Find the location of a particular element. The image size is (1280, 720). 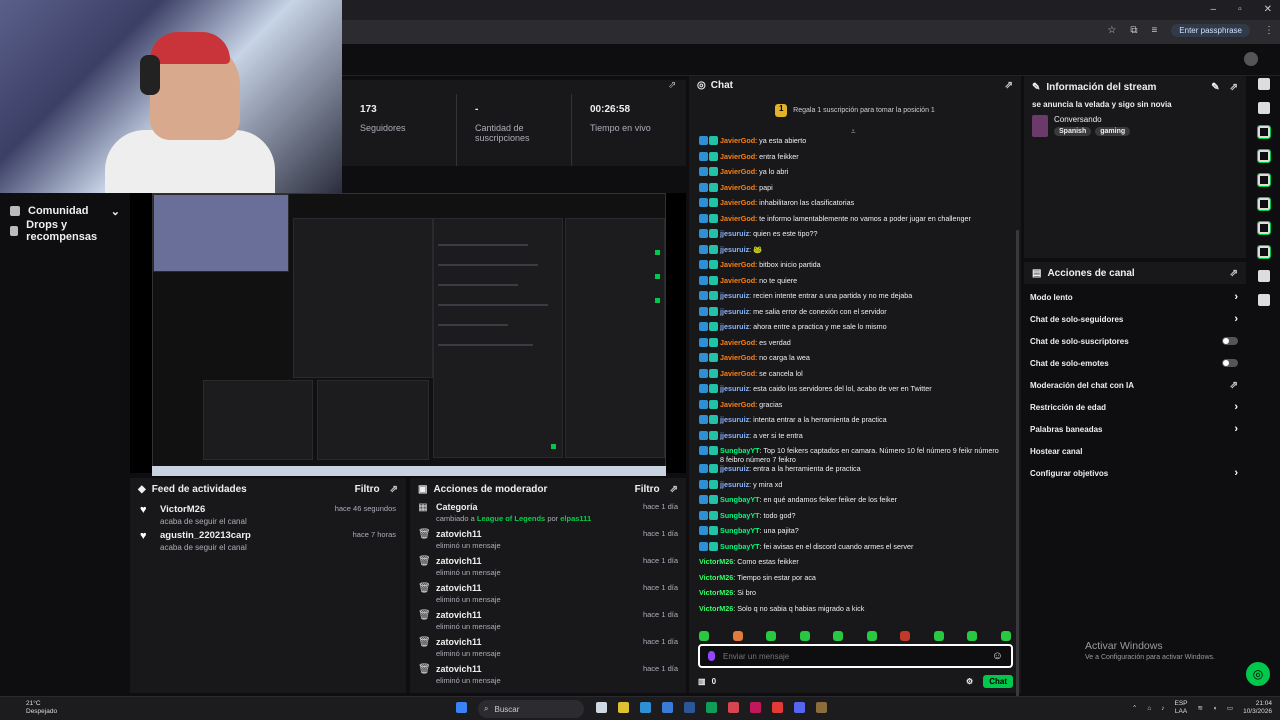

moderator-link: elpas111 is located at coordinates (575, 518).